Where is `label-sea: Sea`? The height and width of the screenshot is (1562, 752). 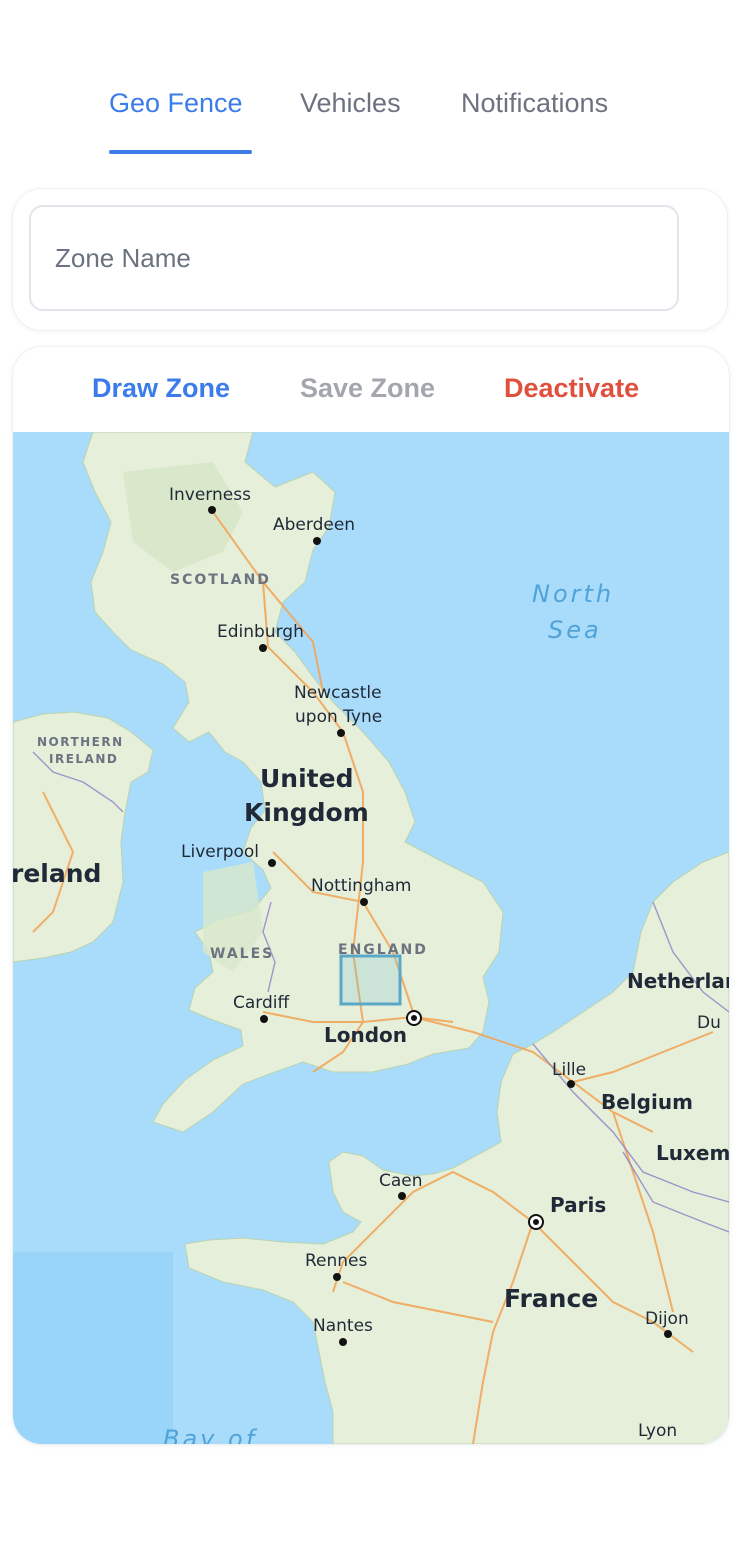 label-sea: Sea is located at coordinates (575, 630).